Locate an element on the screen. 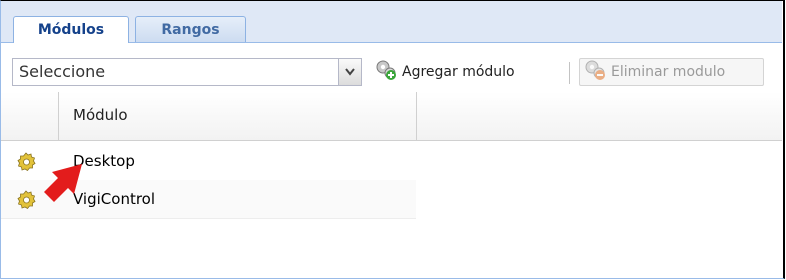 Image resolution: width=786 pixels, height=280 pixels. toolbar-separator is located at coordinates (569, 73).